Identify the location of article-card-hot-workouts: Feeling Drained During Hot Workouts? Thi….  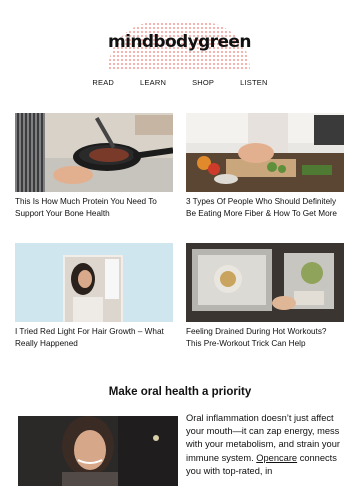
(265, 296).